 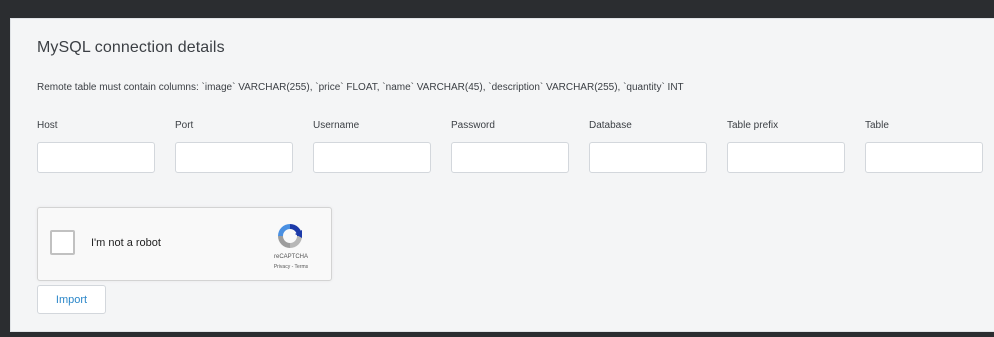 What do you see at coordinates (184, 125) in the screenshot?
I see `port-label: Port` at bounding box center [184, 125].